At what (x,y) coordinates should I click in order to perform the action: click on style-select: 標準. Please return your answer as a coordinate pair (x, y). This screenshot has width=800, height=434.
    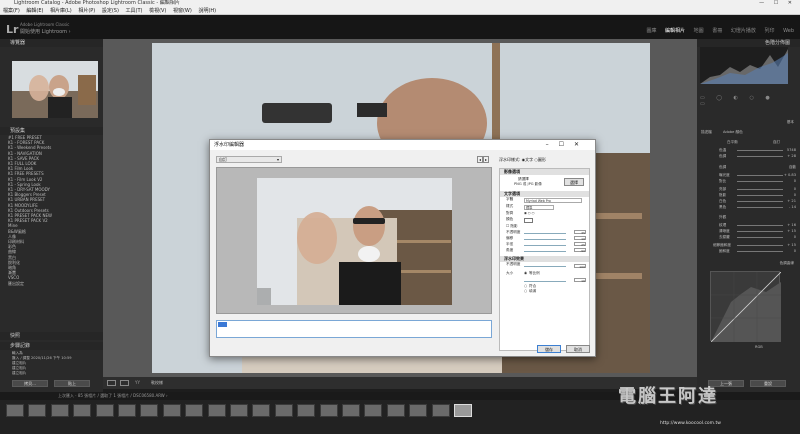
    Looking at the image, I should click on (539, 207).